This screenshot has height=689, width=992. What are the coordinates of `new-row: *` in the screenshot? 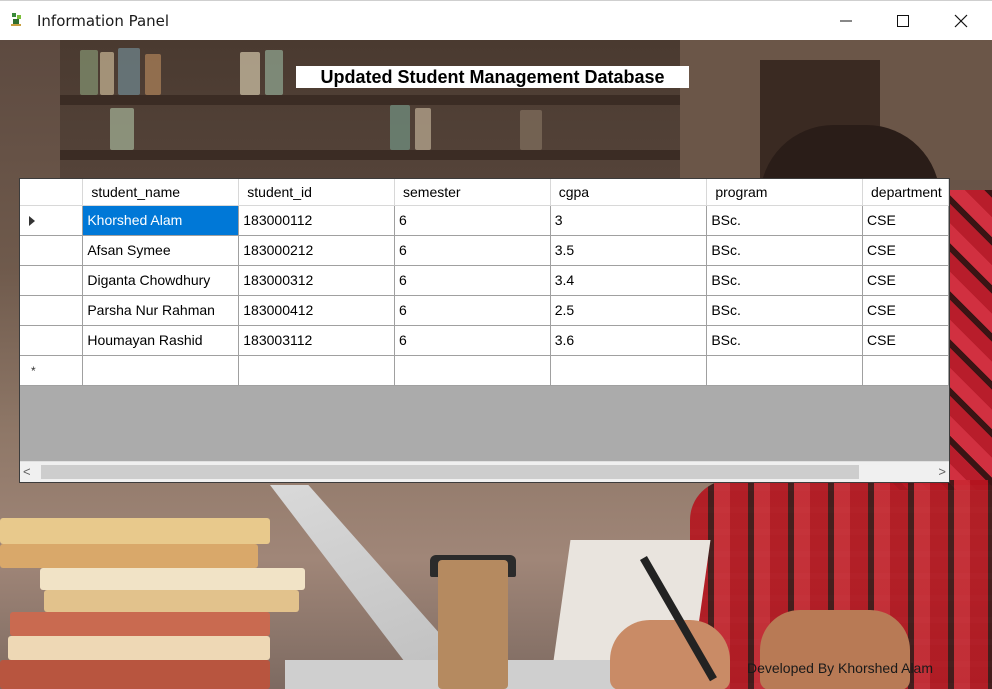 It's located at (484, 370).